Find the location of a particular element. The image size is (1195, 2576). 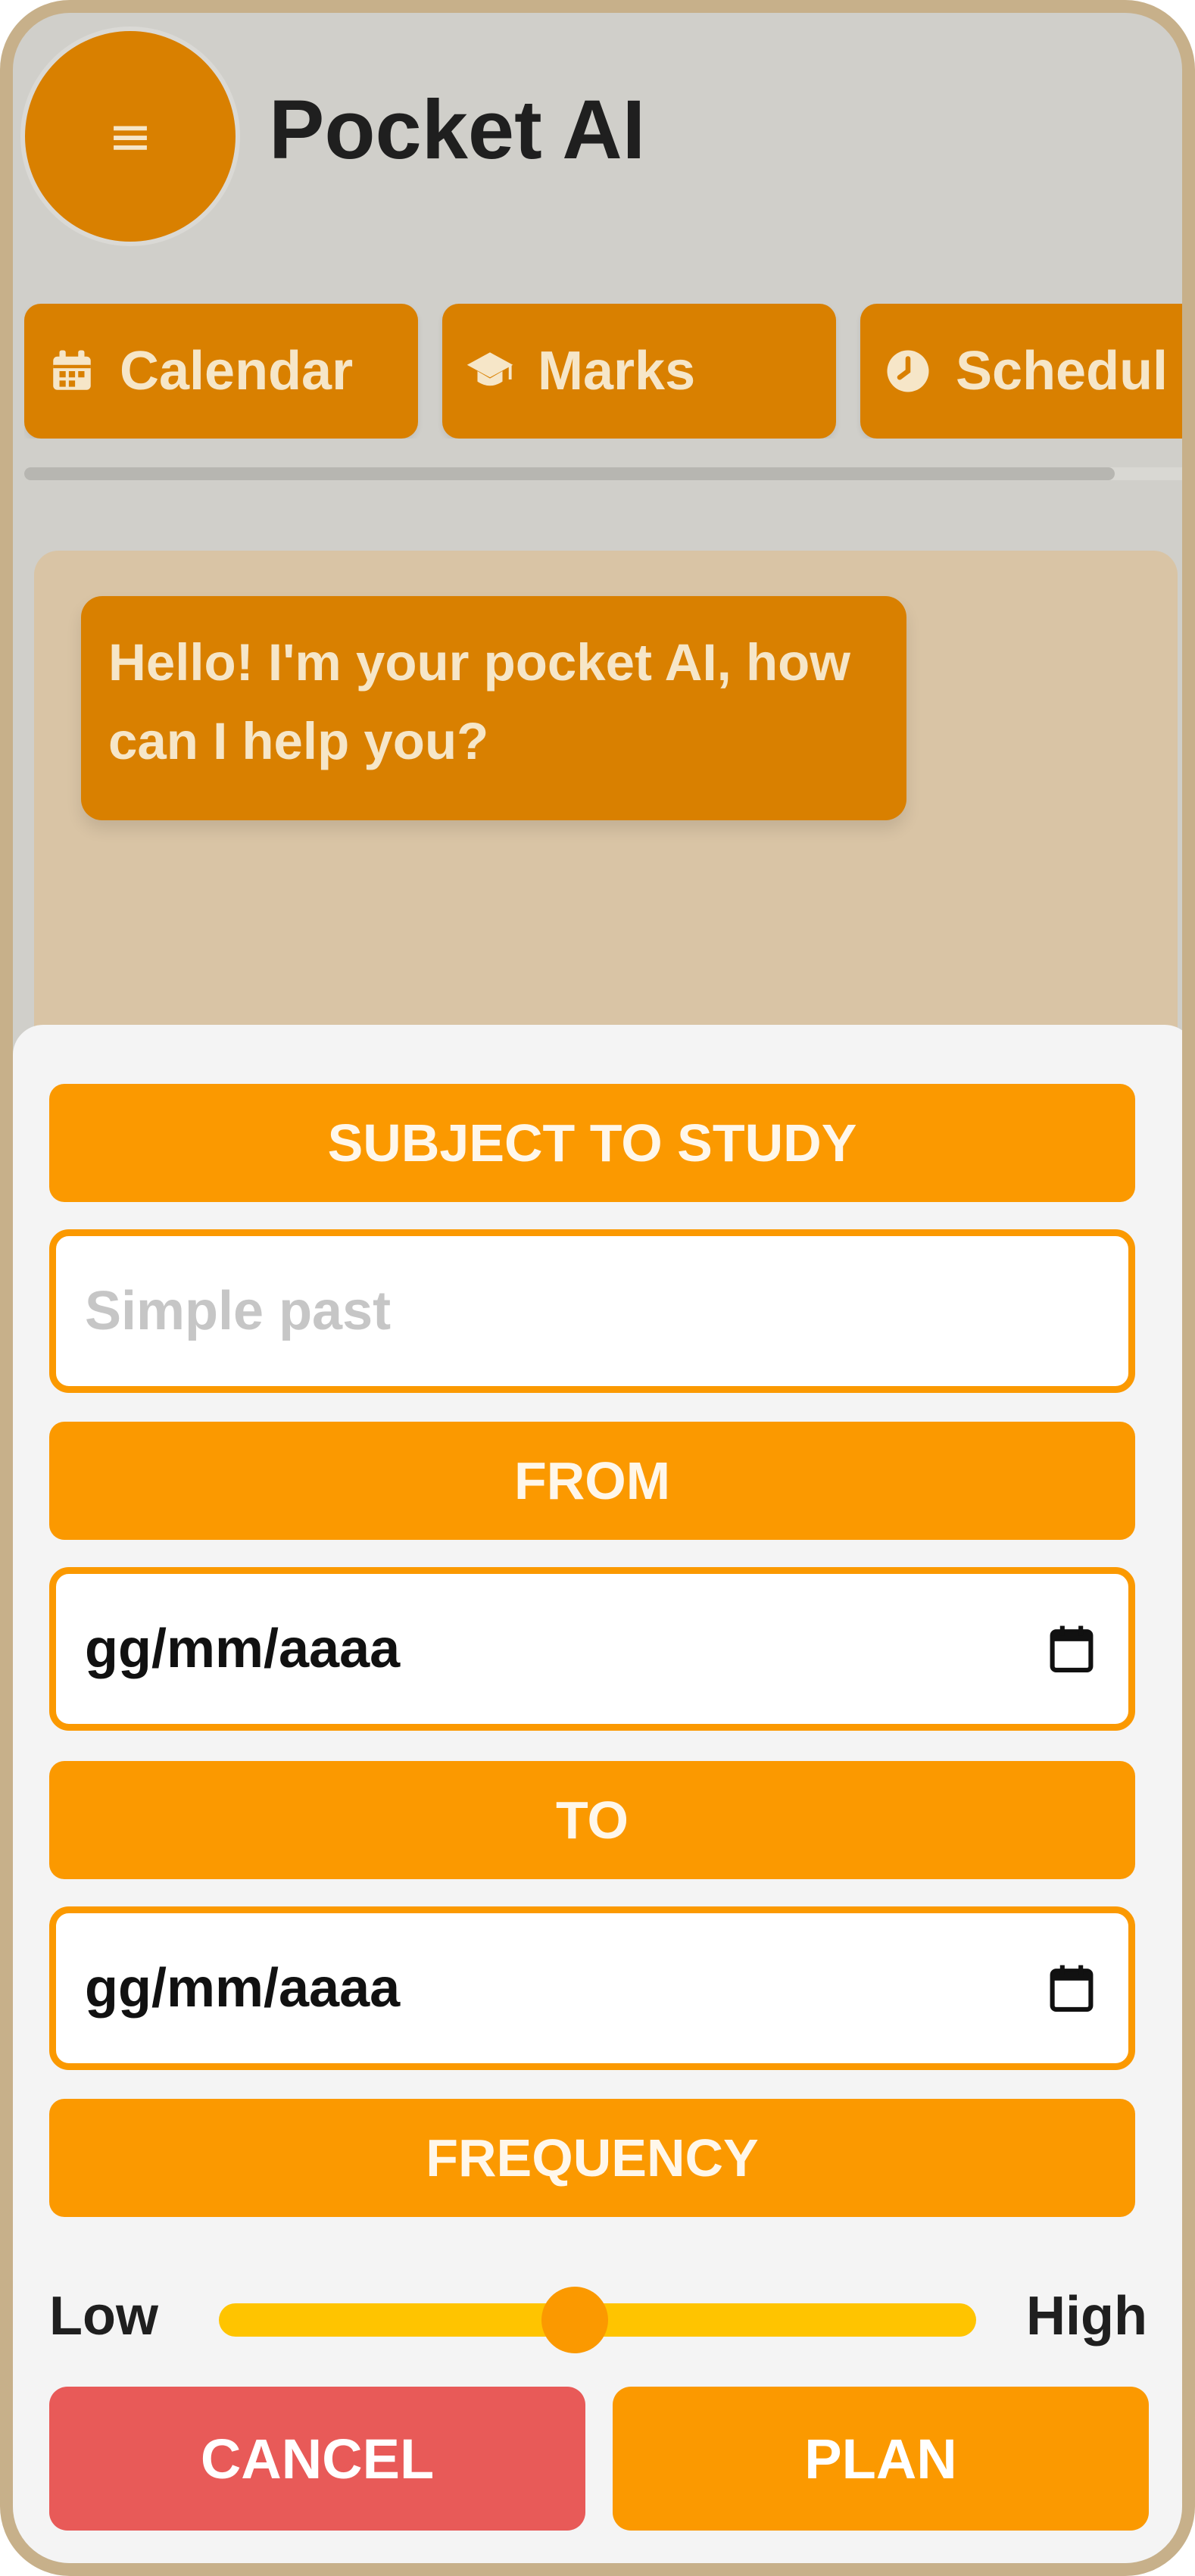

tab-scrollbar is located at coordinates (603, 474).